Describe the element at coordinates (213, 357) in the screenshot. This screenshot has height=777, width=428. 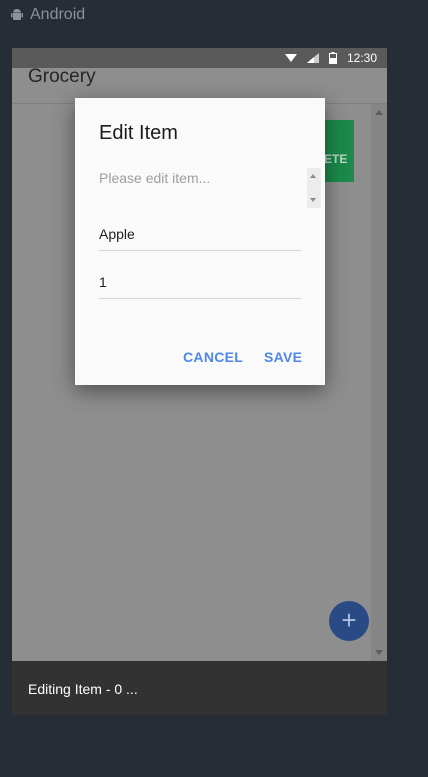
I see `cancel-button: CANCEL` at that location.